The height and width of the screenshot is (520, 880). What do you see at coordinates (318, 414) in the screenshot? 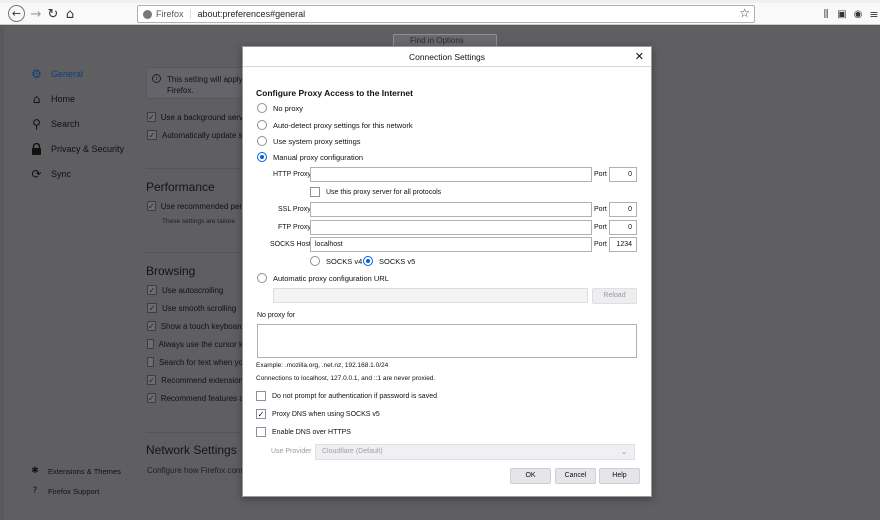
I see `proxy-dns-socks5-checkbox: ✓ Proxy DNS when using SOCKS v5` at bounding box center [318, 414].